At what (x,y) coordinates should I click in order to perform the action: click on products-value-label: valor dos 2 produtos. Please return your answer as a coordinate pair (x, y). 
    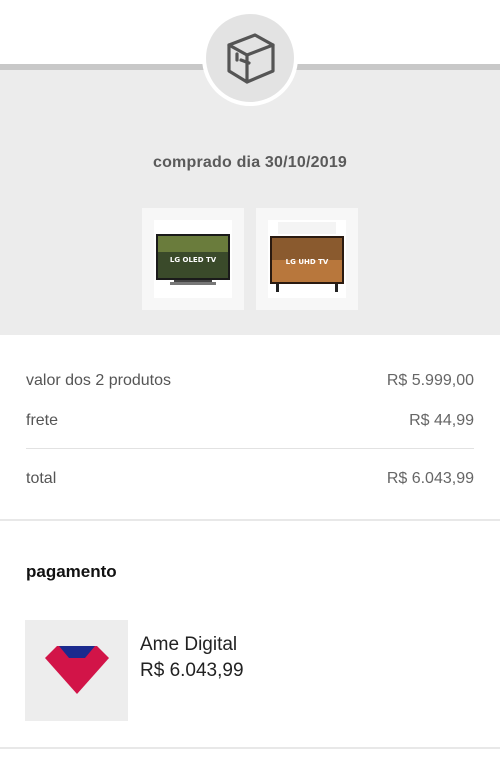
    Looking at the image, I should click on (98, 380).